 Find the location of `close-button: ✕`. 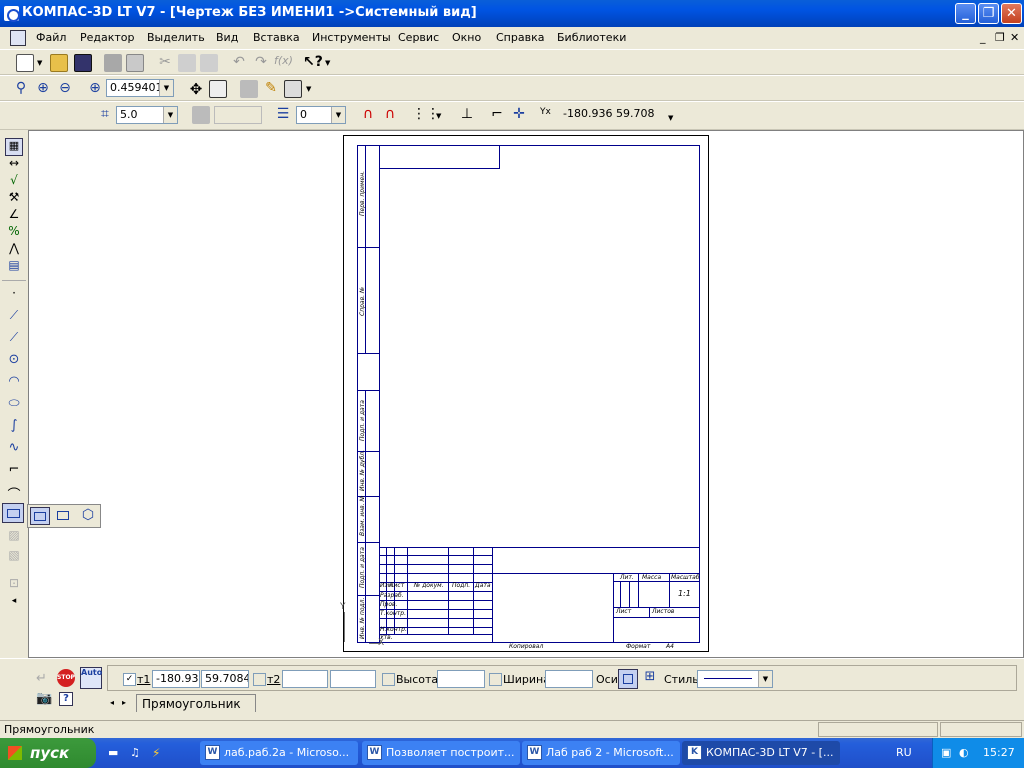

close-button: ✕ is located at coordinates (1011, 13).